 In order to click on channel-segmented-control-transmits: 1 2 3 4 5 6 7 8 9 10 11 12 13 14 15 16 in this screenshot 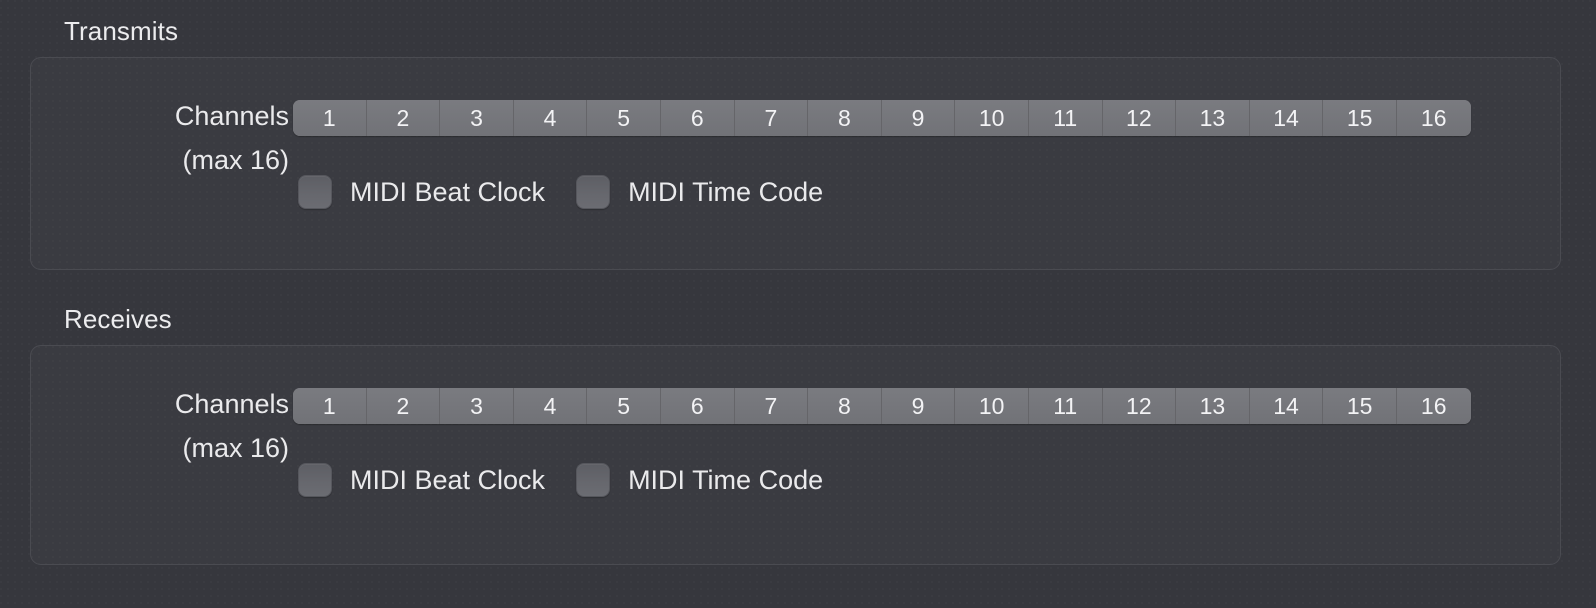, I will do `click(882, 118)`.